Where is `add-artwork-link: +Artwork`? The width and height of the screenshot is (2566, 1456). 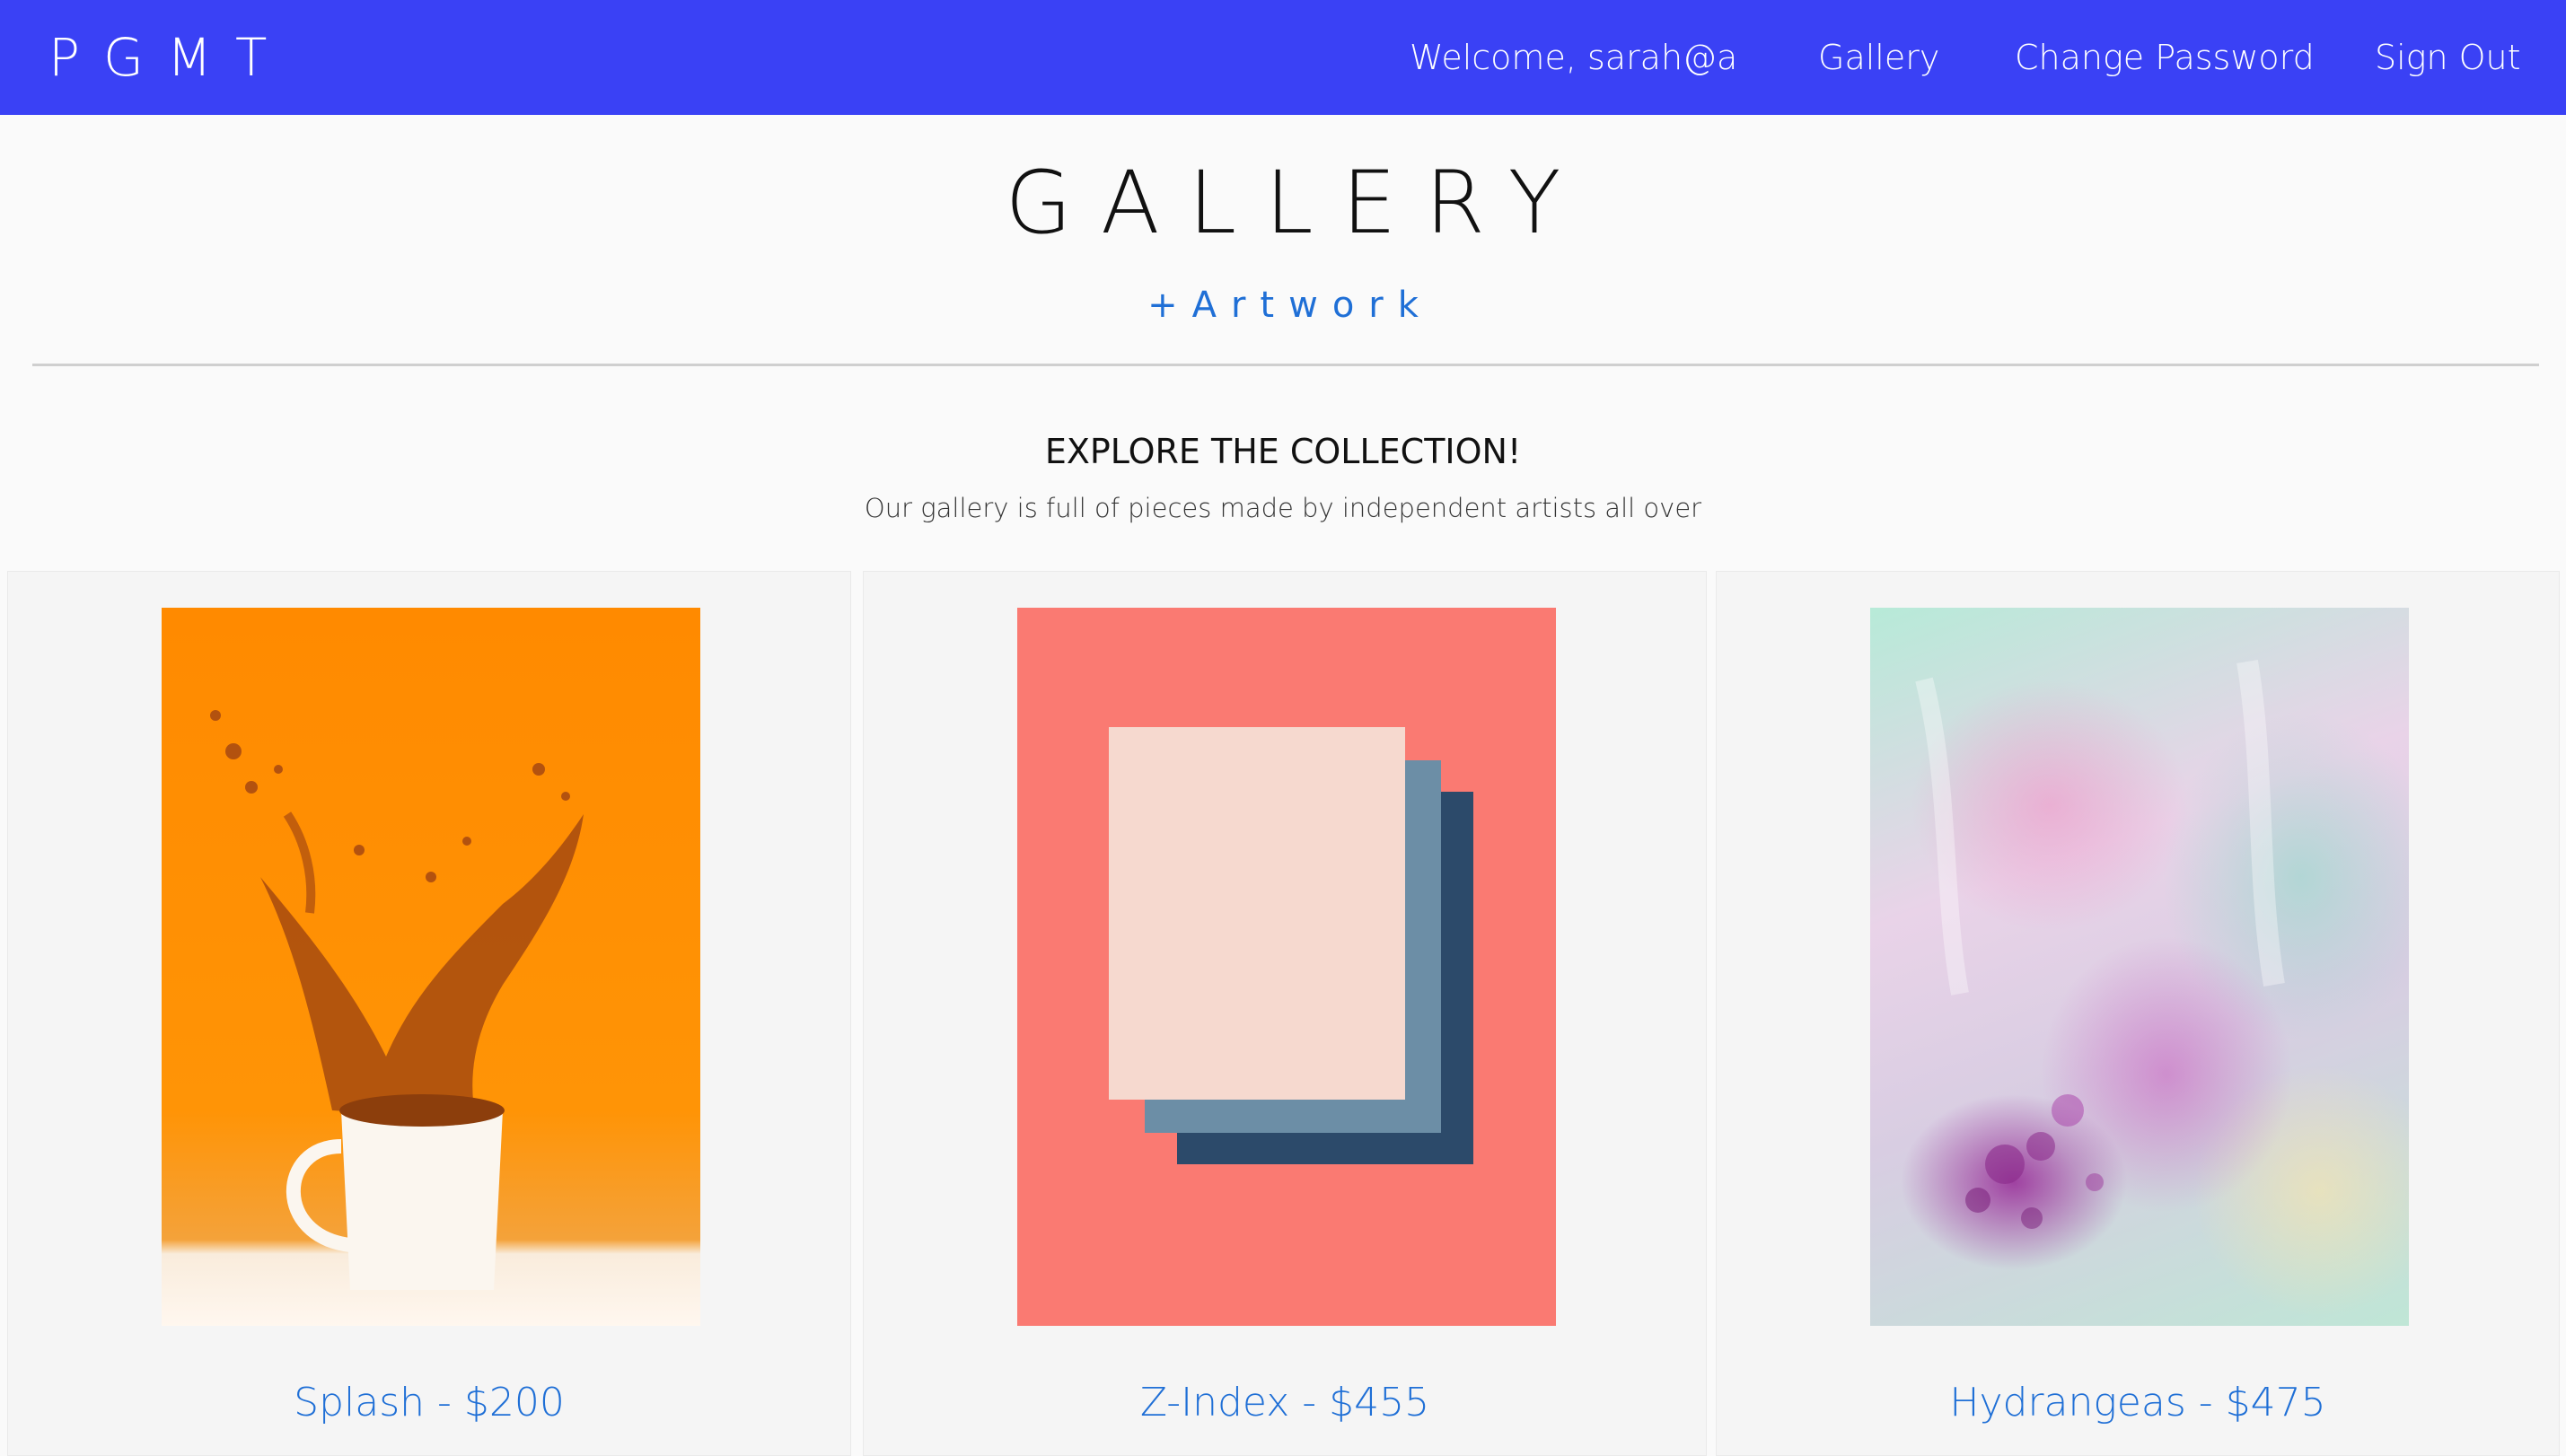
add-artwork-link: +Artwork is located at coordinates (1283, 305).